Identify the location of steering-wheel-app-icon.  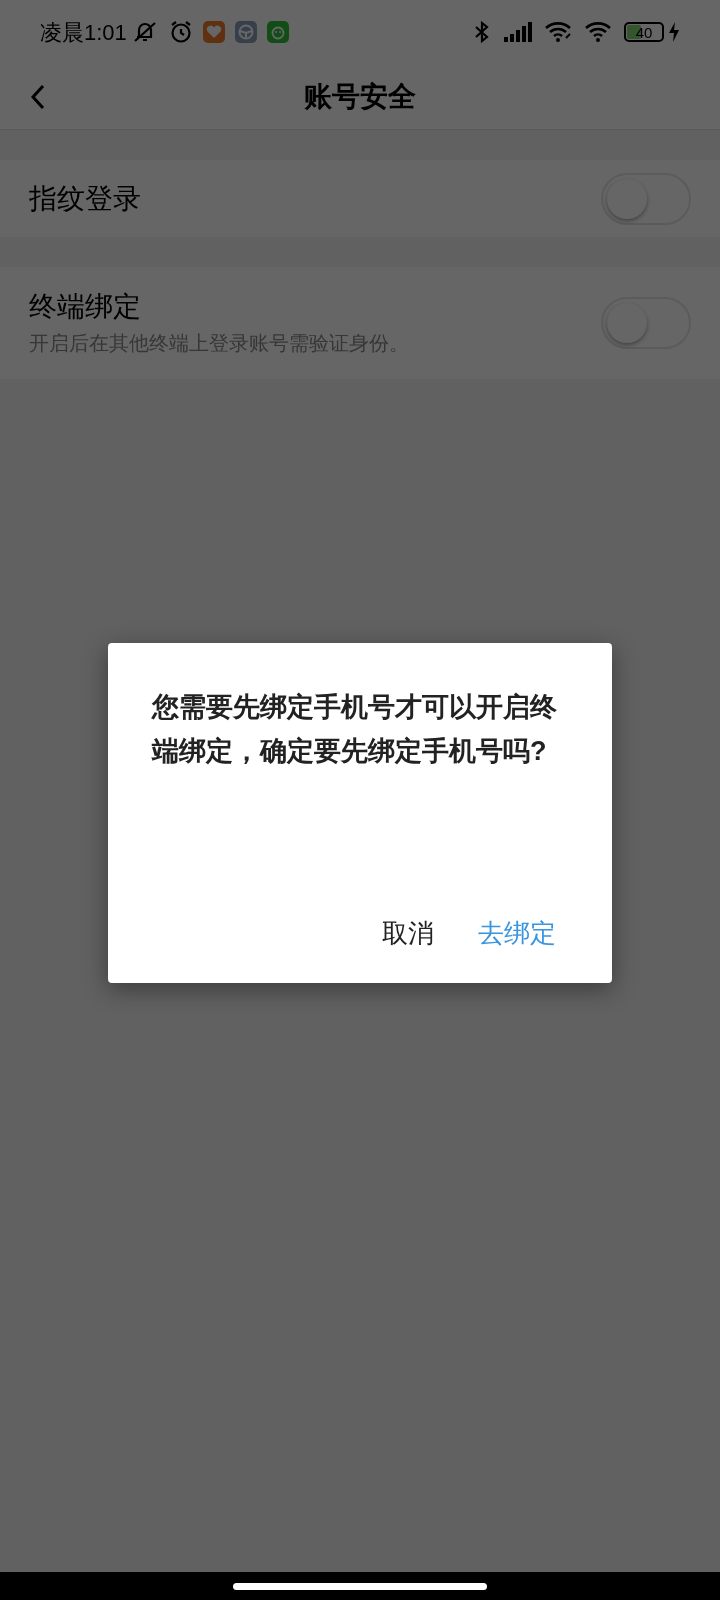
(245, 32).